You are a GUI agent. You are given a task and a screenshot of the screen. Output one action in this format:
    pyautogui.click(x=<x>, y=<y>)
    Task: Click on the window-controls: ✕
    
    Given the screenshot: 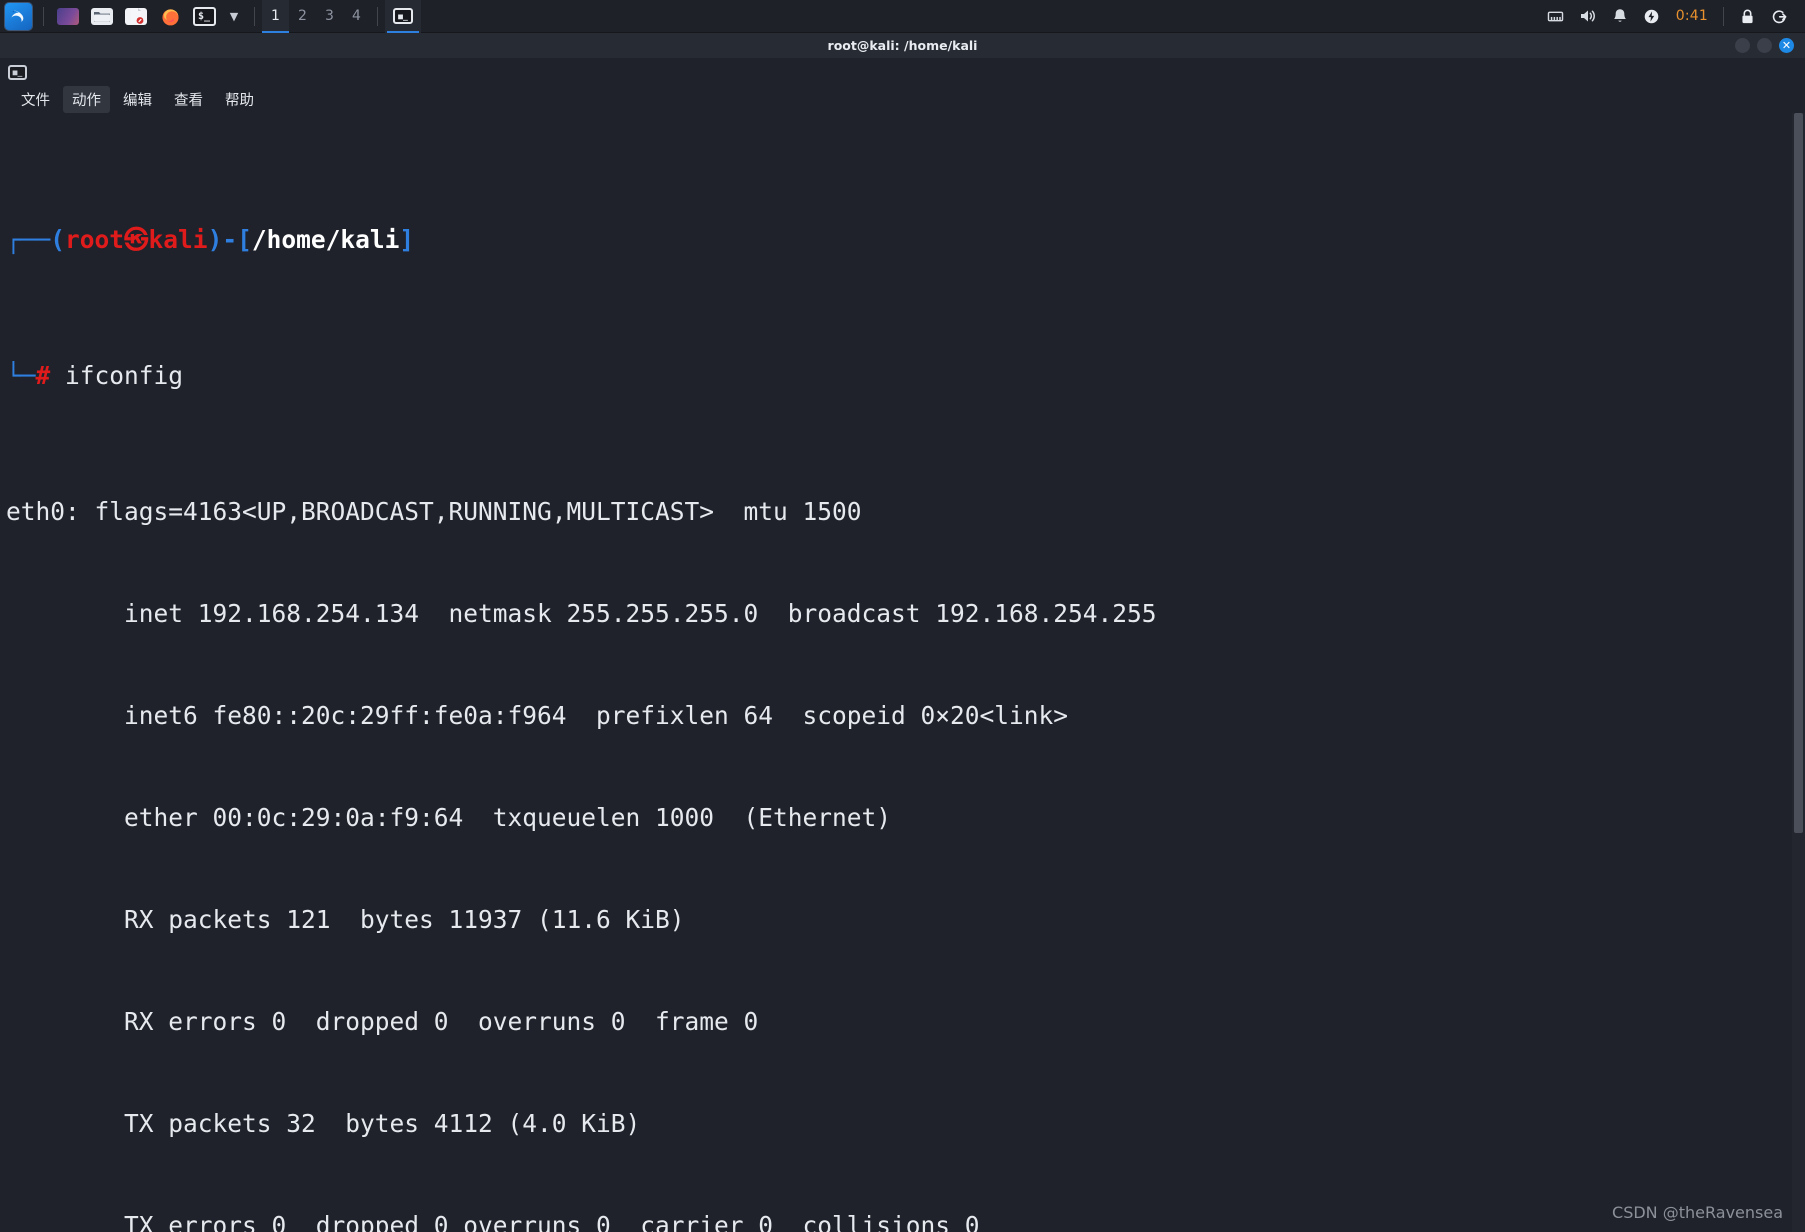 What is the action you would take?
    pyautogui.click(x=1770, y=45)
    